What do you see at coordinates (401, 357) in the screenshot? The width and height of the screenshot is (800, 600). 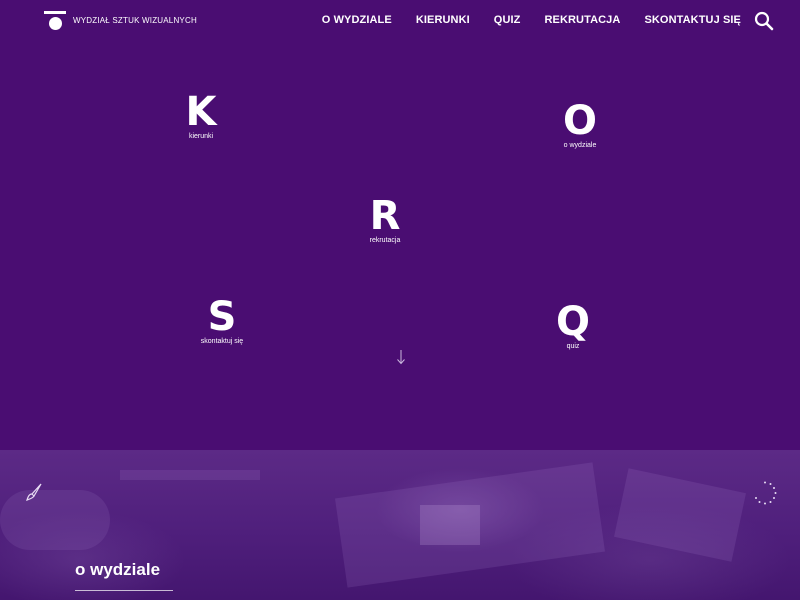 I see `arrow-down-icon` at bounding box center [401, 357].